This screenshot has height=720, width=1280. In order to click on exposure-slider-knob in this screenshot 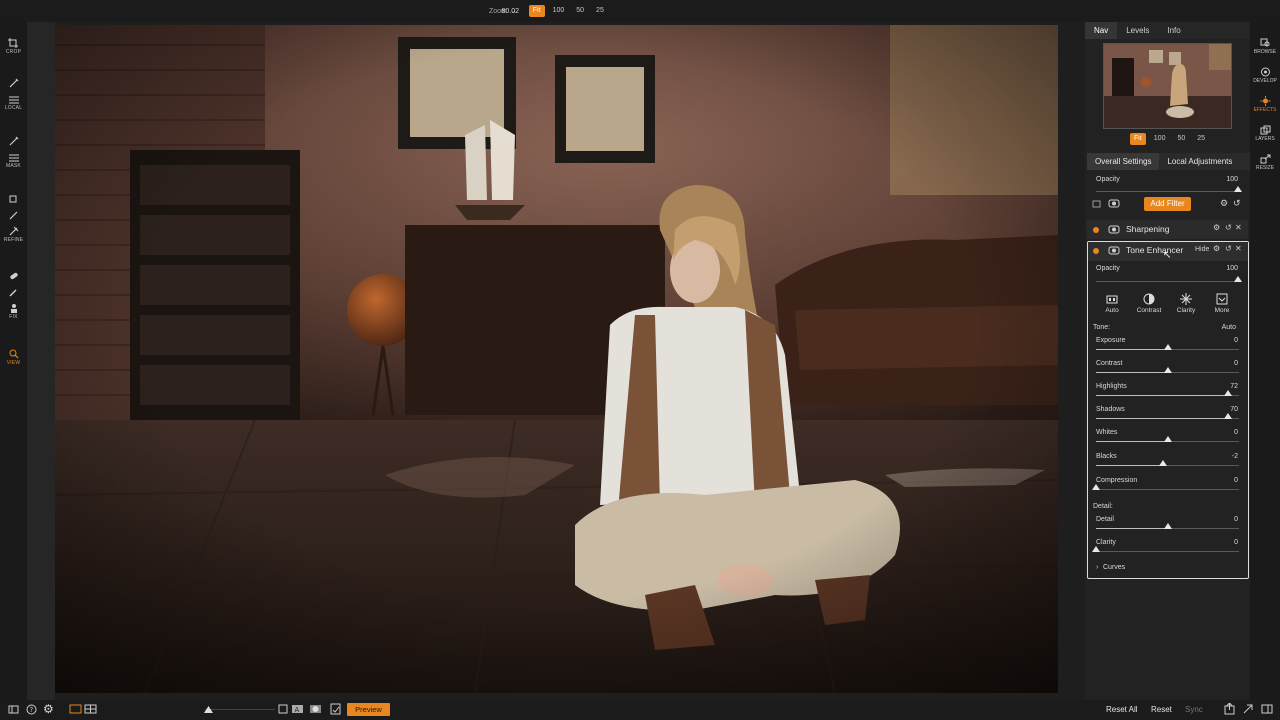, I will do `click(1167, 347)`.